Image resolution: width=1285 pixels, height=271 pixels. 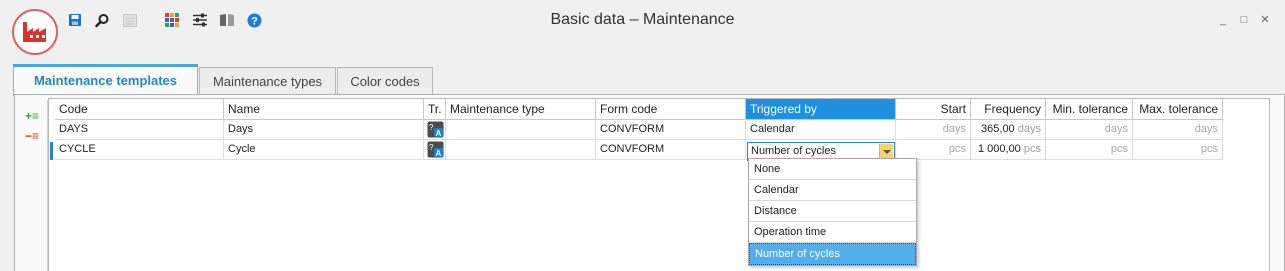 I want to click on dropdown-option-none: None, so click(x=832, y=169).